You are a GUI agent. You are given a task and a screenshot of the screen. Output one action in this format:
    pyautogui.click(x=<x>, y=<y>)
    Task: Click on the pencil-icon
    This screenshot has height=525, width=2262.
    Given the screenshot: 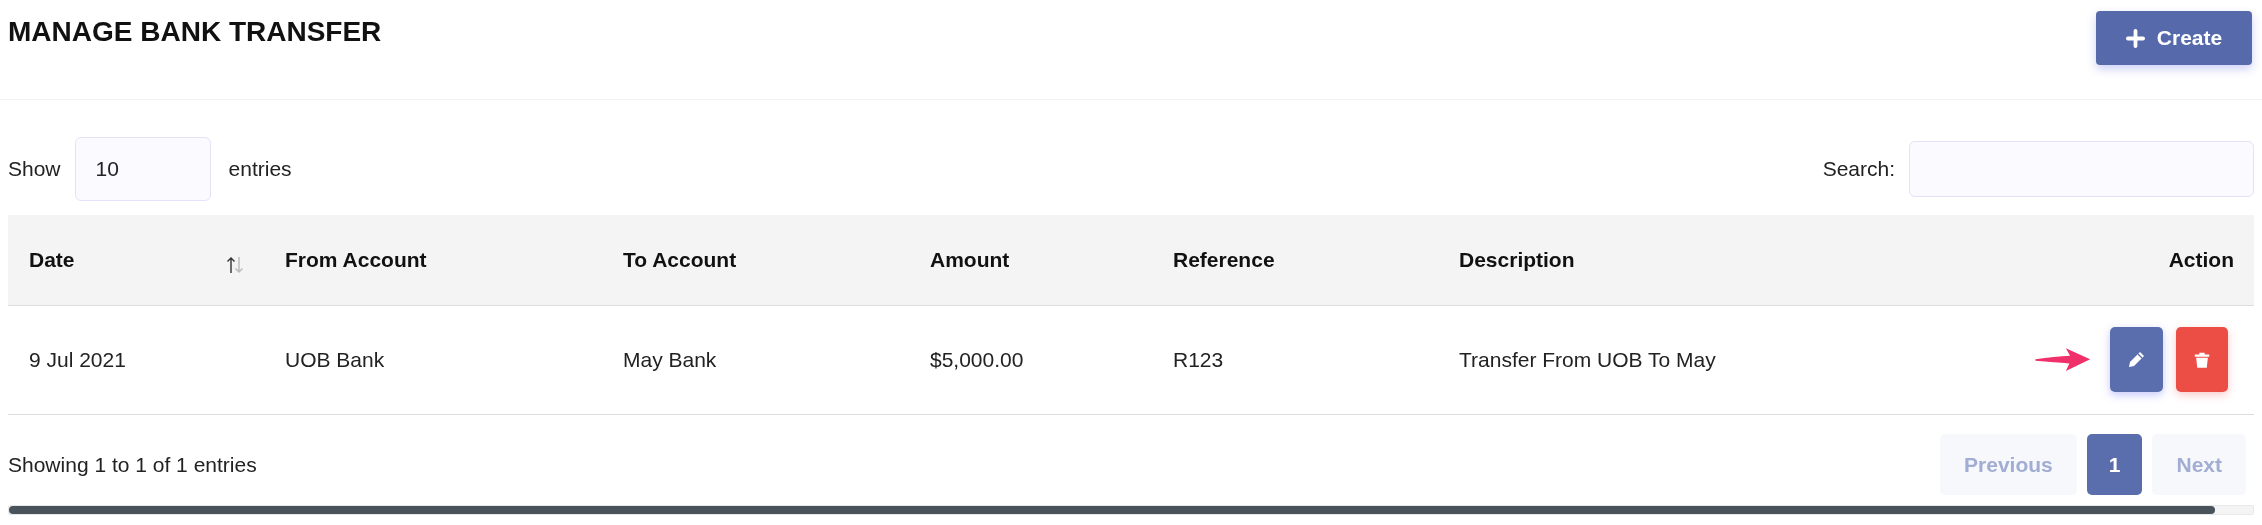 What is the action you would take?
    pyautogui.click(x=2136, y=359)
    